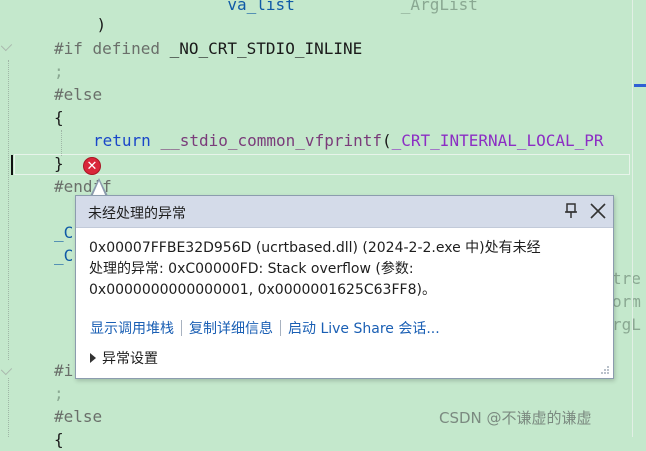 Image resolution: width=646 pixels, height=451 pixels. I want to click on message-line: 处理的异常: 0xC00000FD: Stack overflow (参数:, so click(251, 269).